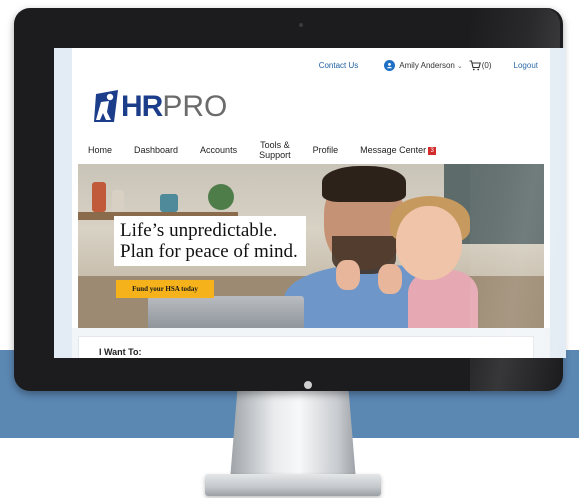  What do you see at coordinates (526, 65) in the screenshot?
I see `logout-link: Logout` at bounding box center [526, 65].